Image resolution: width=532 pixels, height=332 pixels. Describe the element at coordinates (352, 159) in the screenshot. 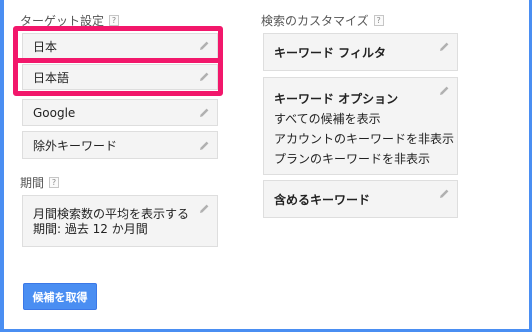

I see `option-hide-plan-keywords: プランのキーワードを非表示` at that location.